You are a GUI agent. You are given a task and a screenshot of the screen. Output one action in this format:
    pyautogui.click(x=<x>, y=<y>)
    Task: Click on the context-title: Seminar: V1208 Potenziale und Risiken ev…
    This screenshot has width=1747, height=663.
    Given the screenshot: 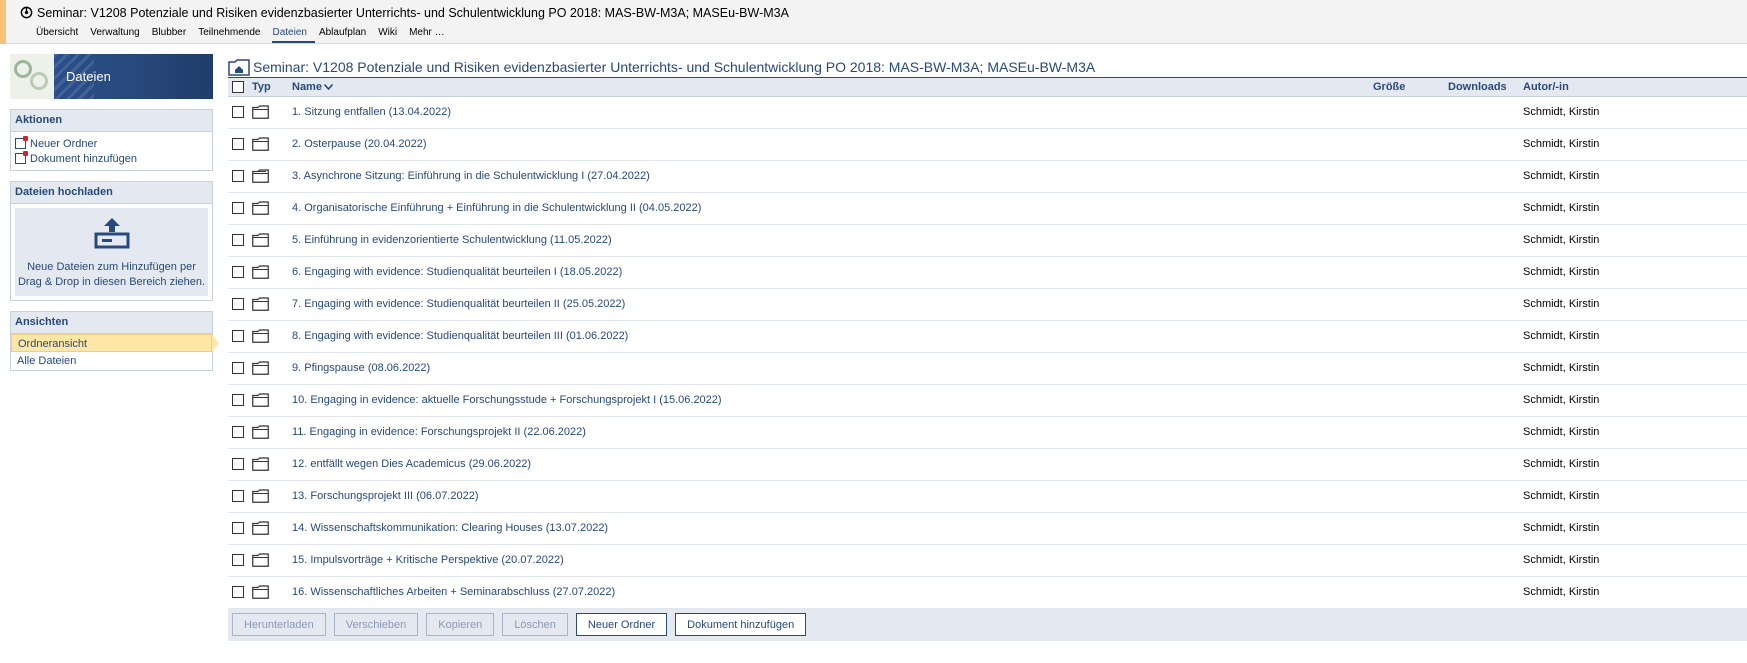 What is the action you would take?
    pyautogui.click(x=404, y=13)
    